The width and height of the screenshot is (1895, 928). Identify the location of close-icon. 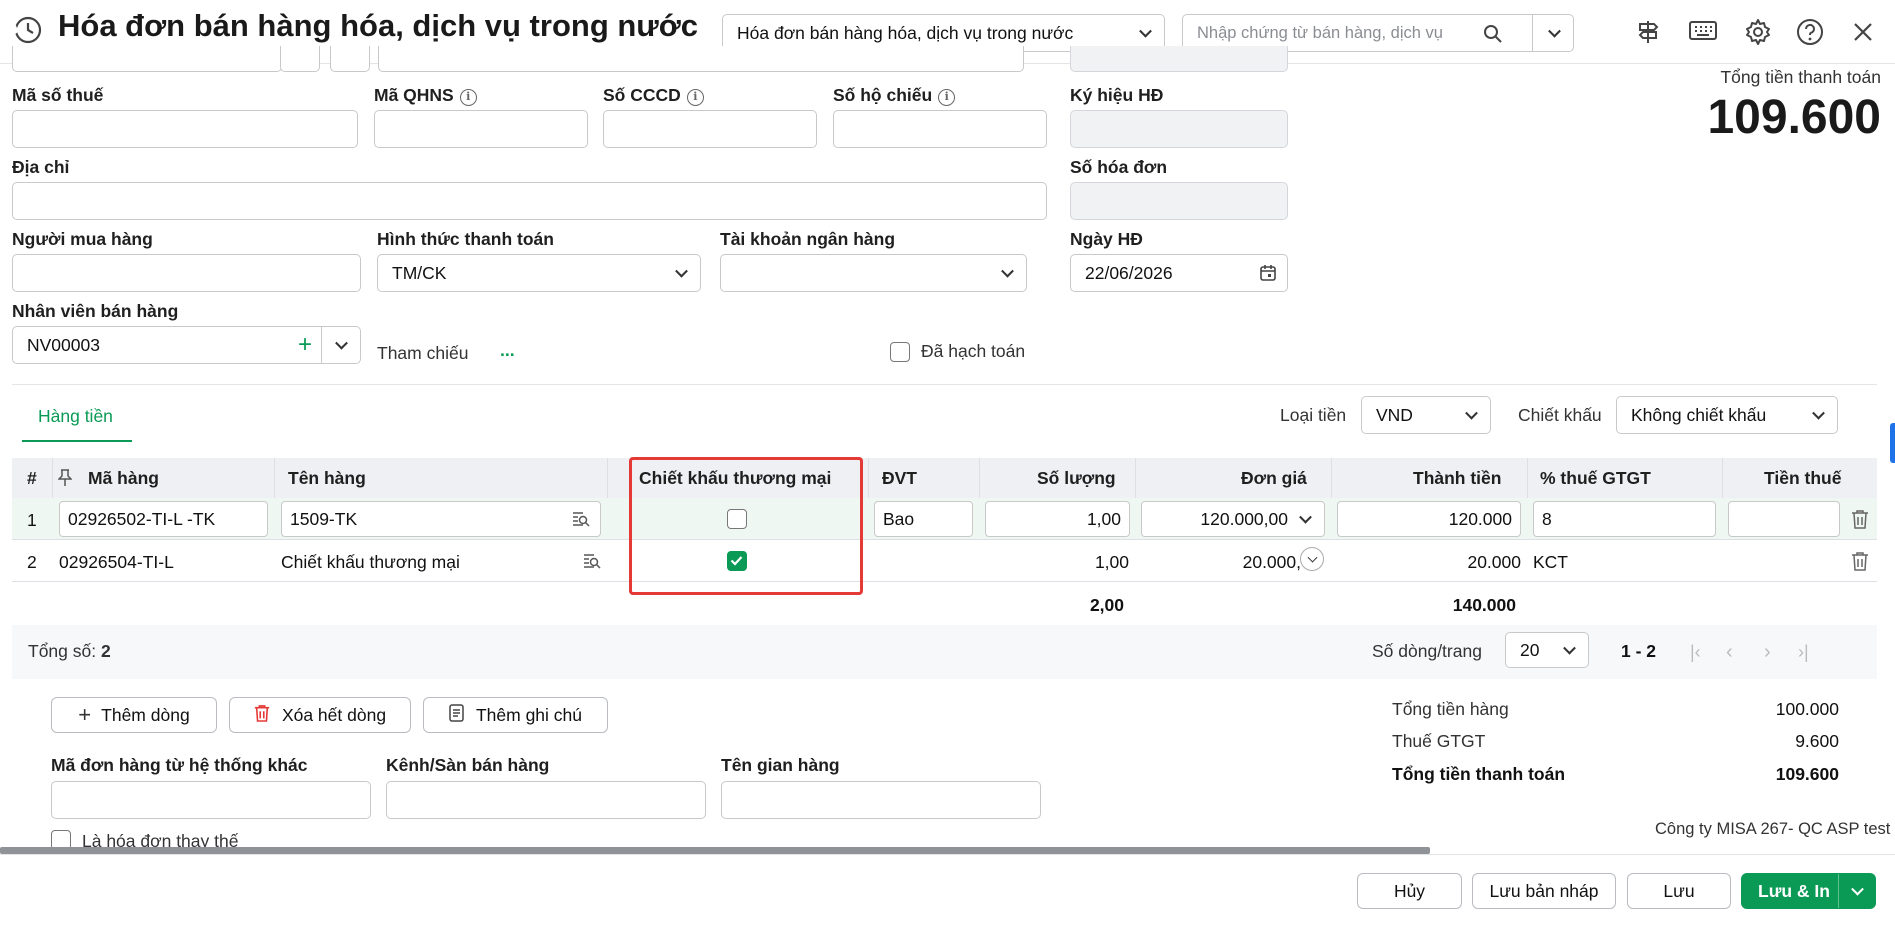
(1863, 32).